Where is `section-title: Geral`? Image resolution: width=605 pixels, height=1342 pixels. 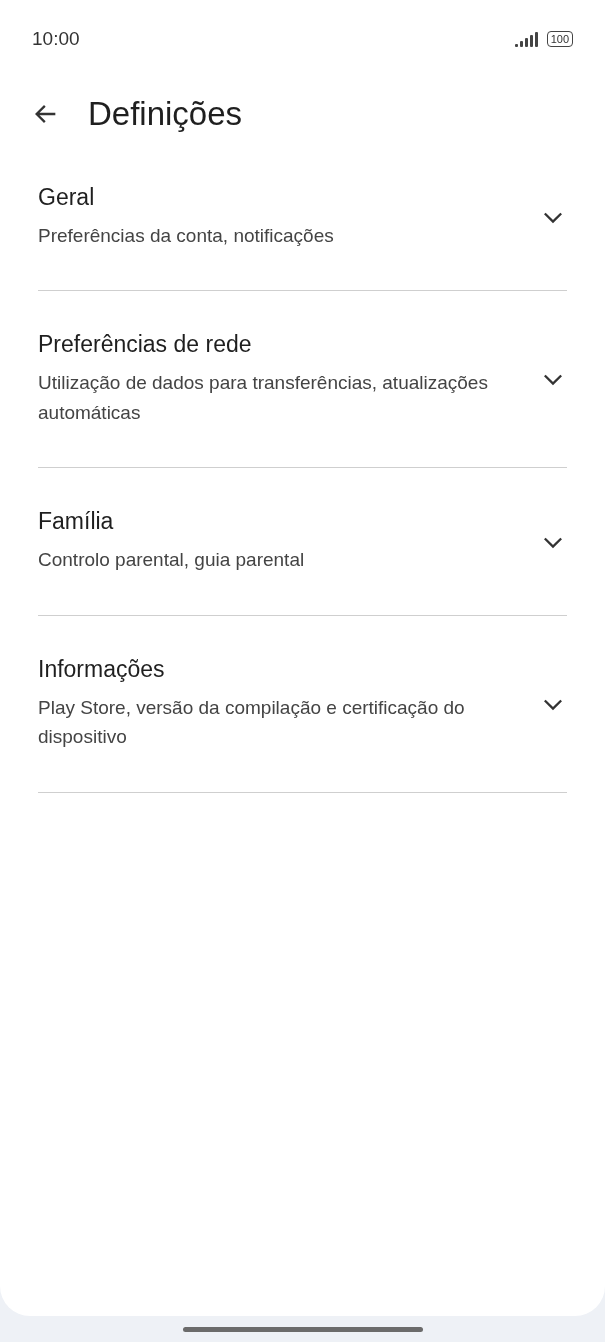
section-title: Geral is located at coordinates (67, 197).